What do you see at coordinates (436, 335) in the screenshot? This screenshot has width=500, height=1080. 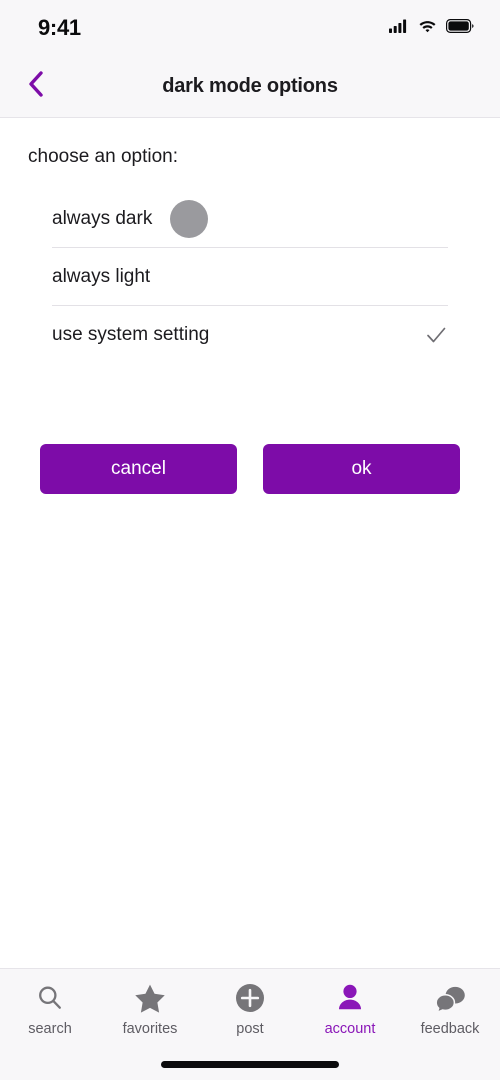 I see `check-icon` at bounding box center [436, 335].